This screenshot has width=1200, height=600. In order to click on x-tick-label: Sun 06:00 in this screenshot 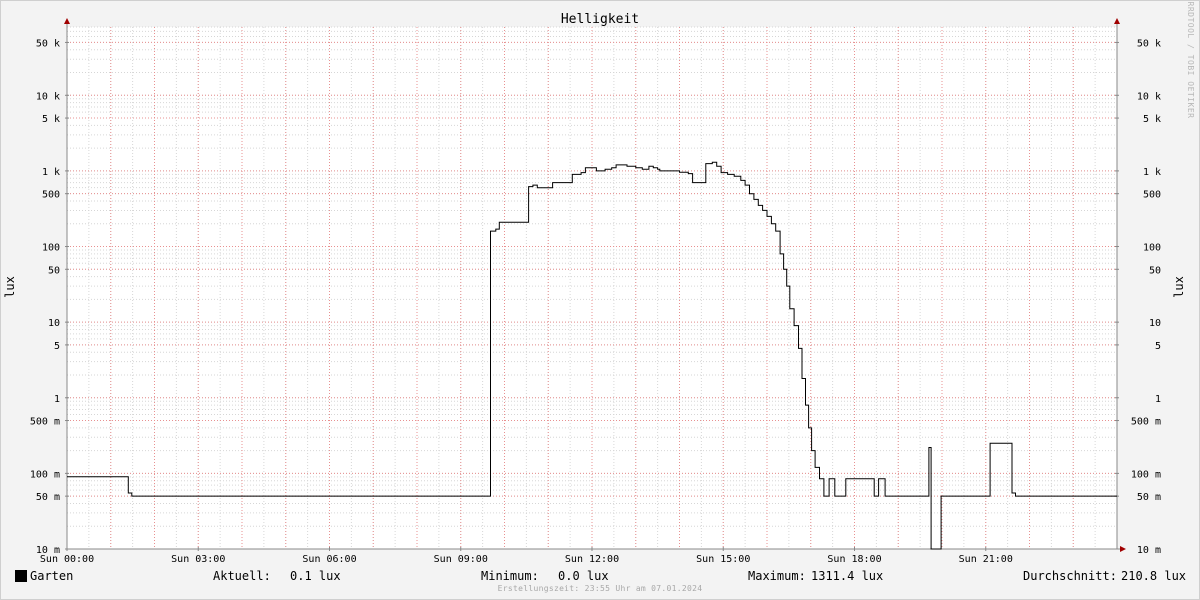, I will do `click(329, 559)`.